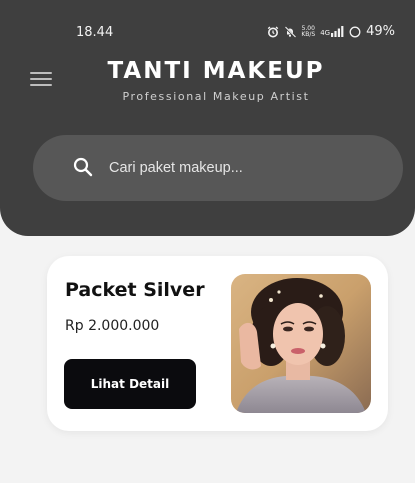  Describe the element at coordinates (216, 71) in the screenshot. I see `brand-title: TANTI MAKEUP` at that location.